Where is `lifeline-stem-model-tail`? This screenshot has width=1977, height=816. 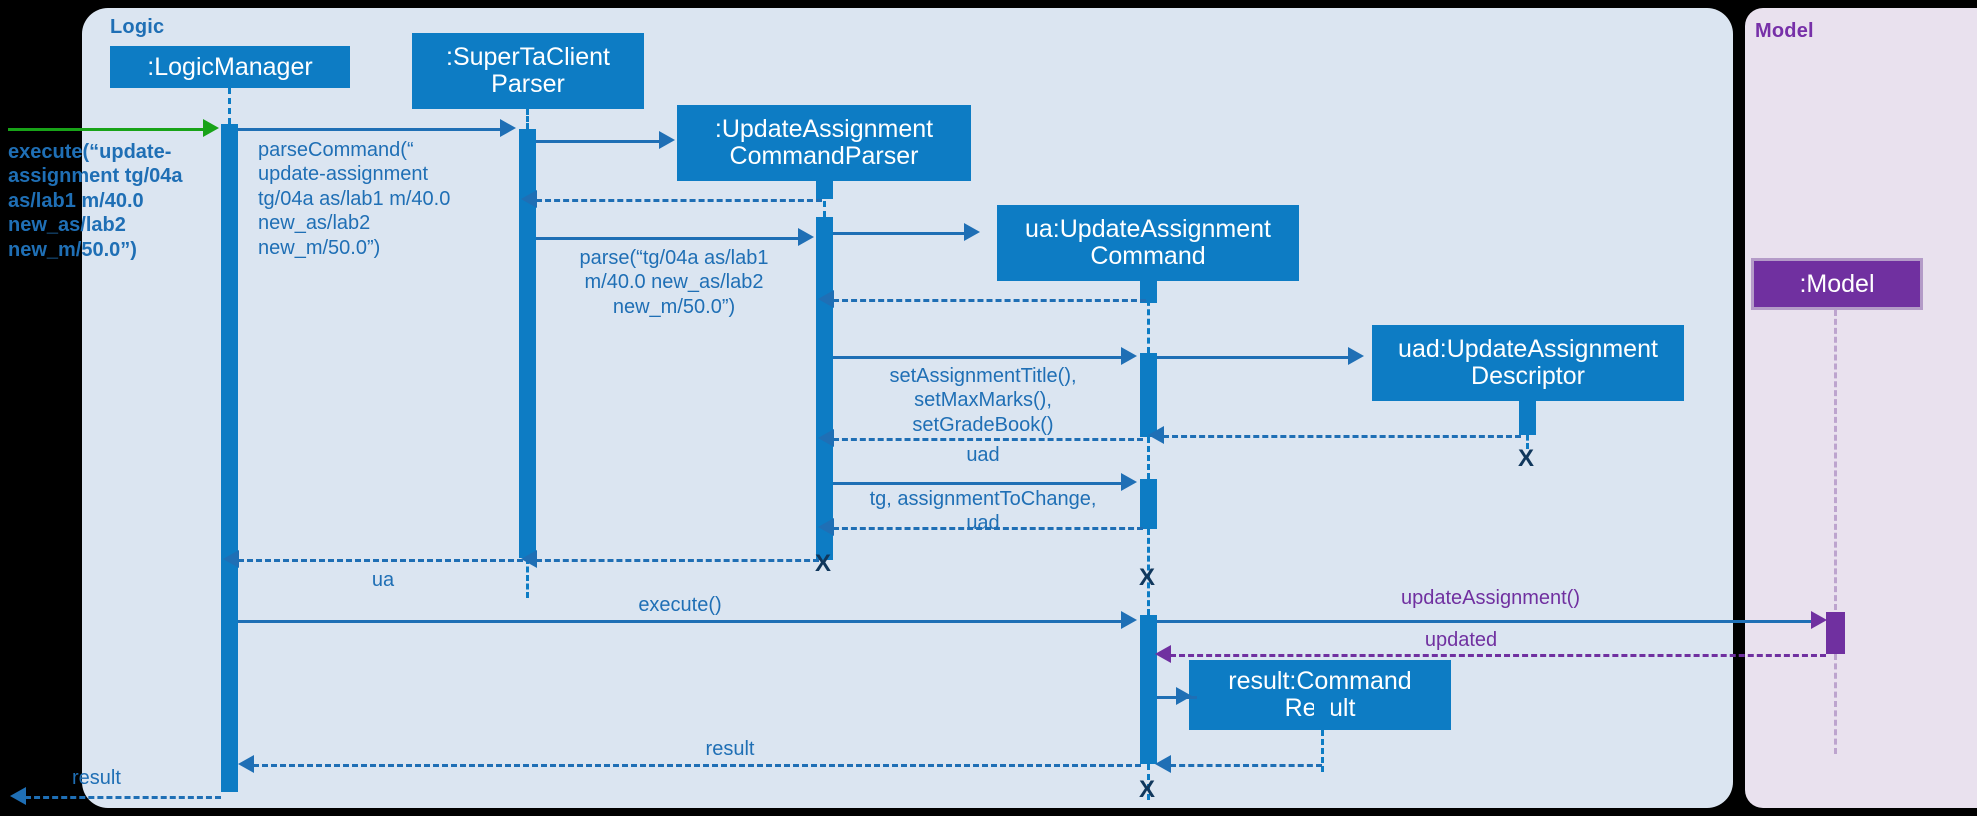 lifeline-stem-model-tail is located at coordinates (1835, 704).